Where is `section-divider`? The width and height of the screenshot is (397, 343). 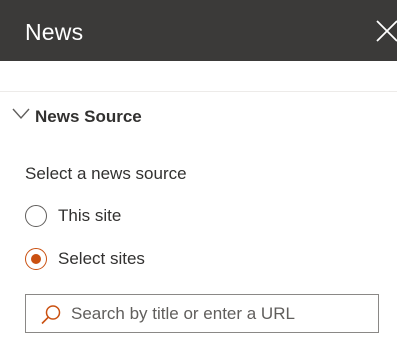
section-divider is located at coordinates (198, 91).